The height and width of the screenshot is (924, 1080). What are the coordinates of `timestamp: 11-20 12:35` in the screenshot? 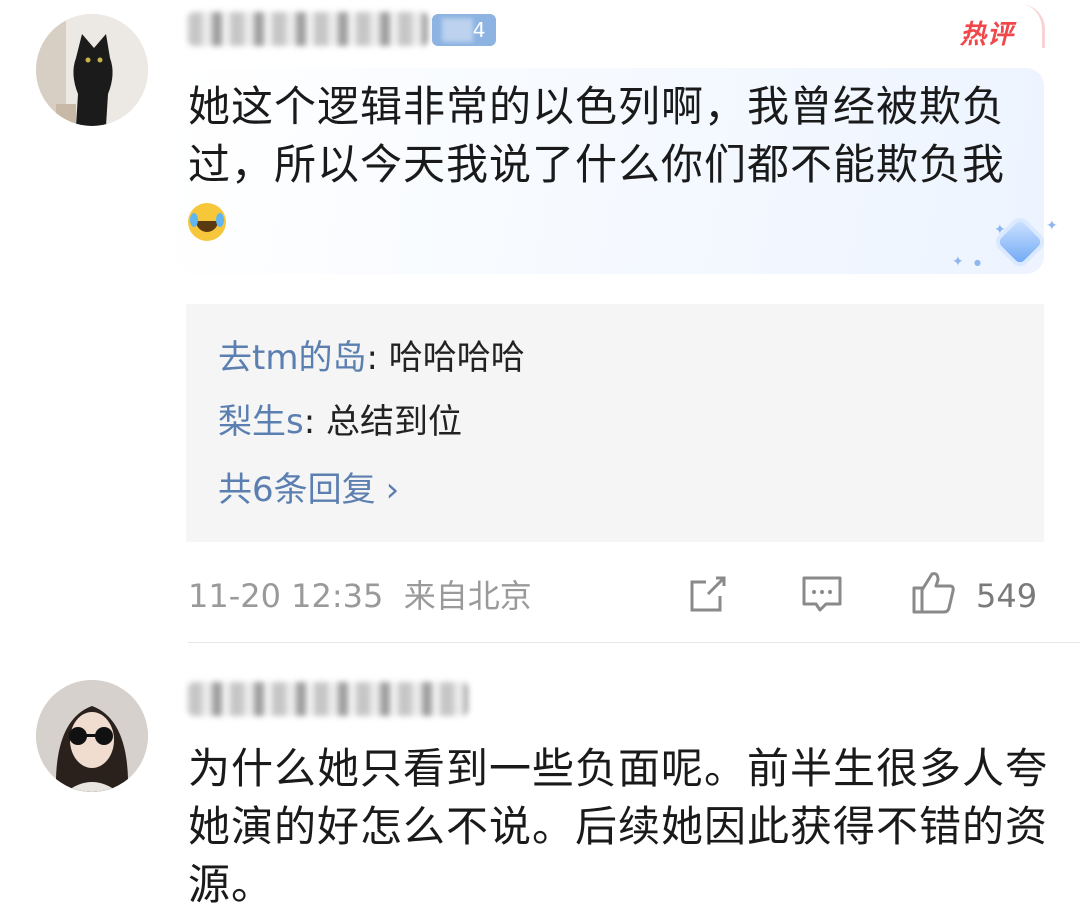 It's located at (286, 596).